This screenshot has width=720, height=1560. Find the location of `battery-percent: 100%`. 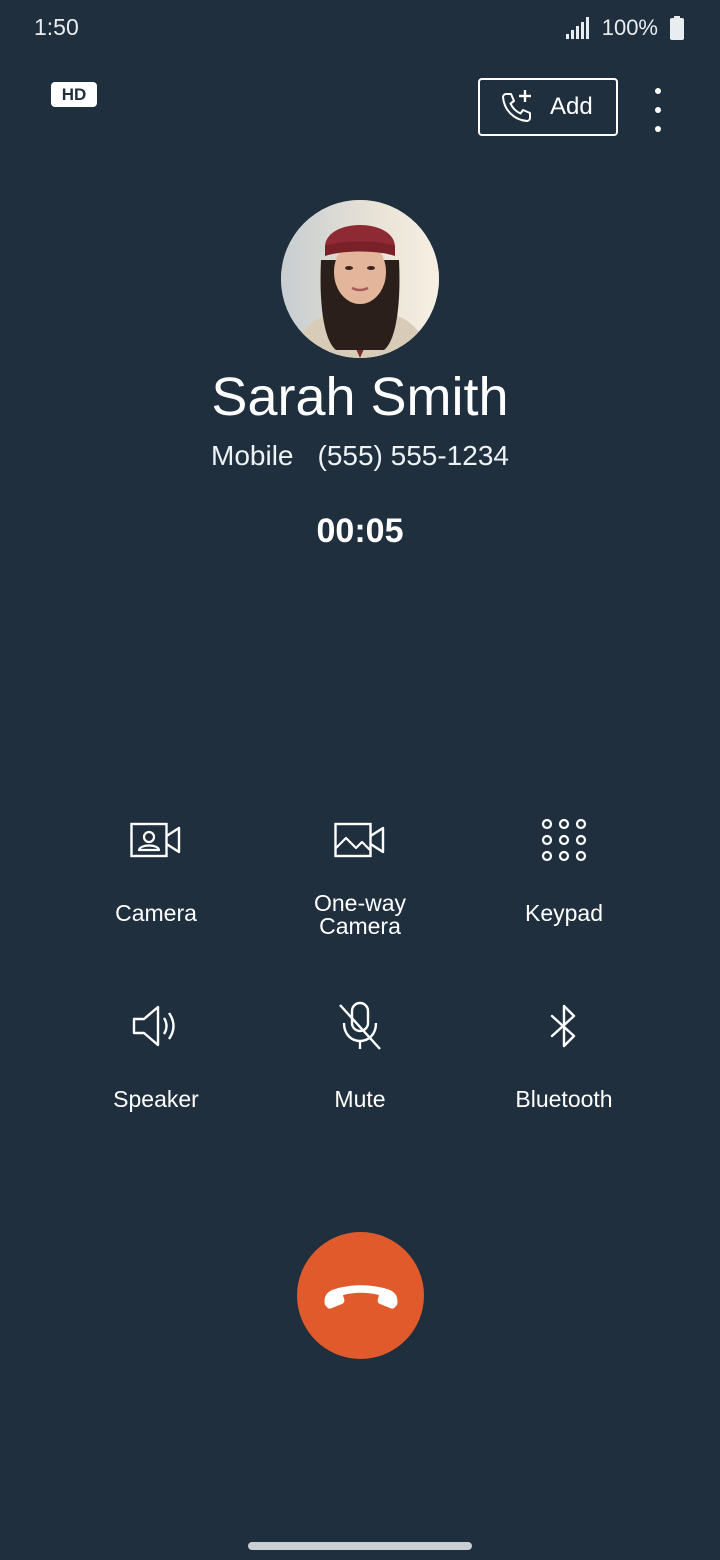

battery-percent: 100% is located at coordinates (629, 27).